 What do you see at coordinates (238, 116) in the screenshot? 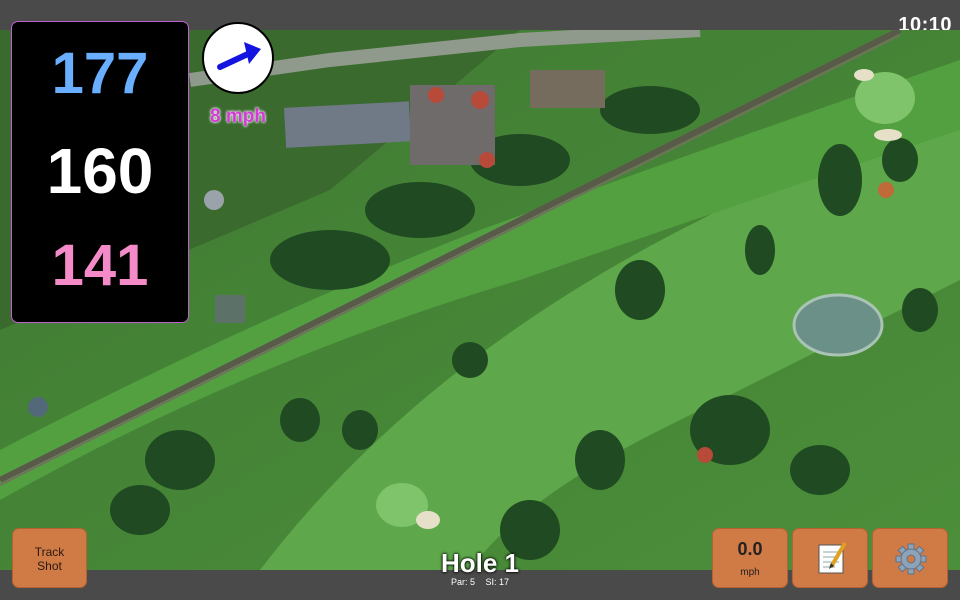
I see `wind-speed: 8 mph` at bounding box center [238, 116].